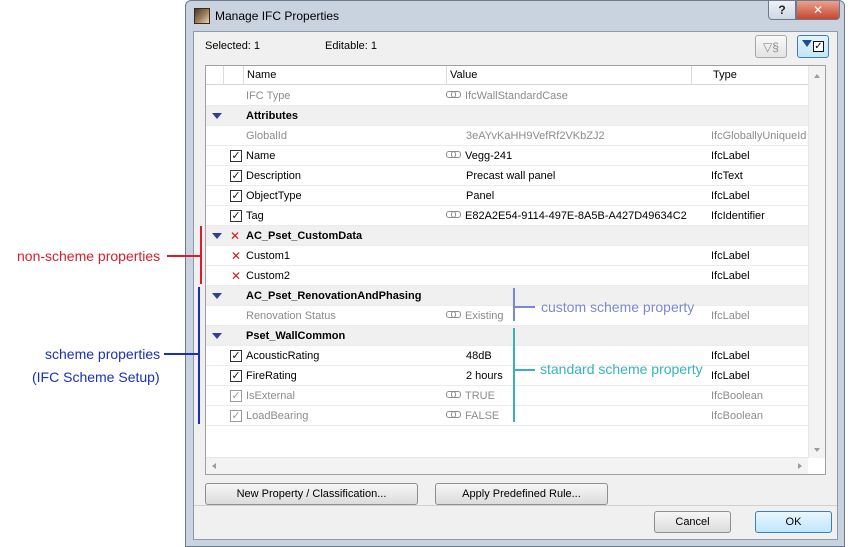 The width and height of the screenshot is (850, 547). What do you see at coordinates (507, 416) in the screenshot?
I see `table-row: ✓ LoadBearing FALSE IfcBoolean` at bounding box center [507, 416].